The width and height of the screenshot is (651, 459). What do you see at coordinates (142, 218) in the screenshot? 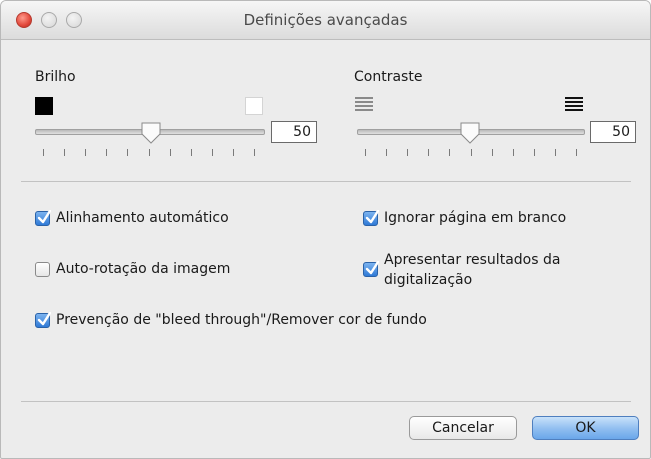
I see `auto-align-label: Alinhamento automático` at bounding box center [142, 218].